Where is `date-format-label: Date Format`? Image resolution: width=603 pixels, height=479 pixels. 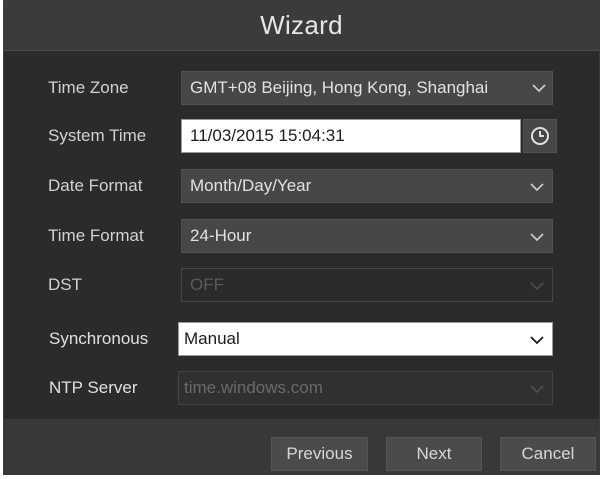 date-format-label: Date Format is located at coordinates (95, 185).